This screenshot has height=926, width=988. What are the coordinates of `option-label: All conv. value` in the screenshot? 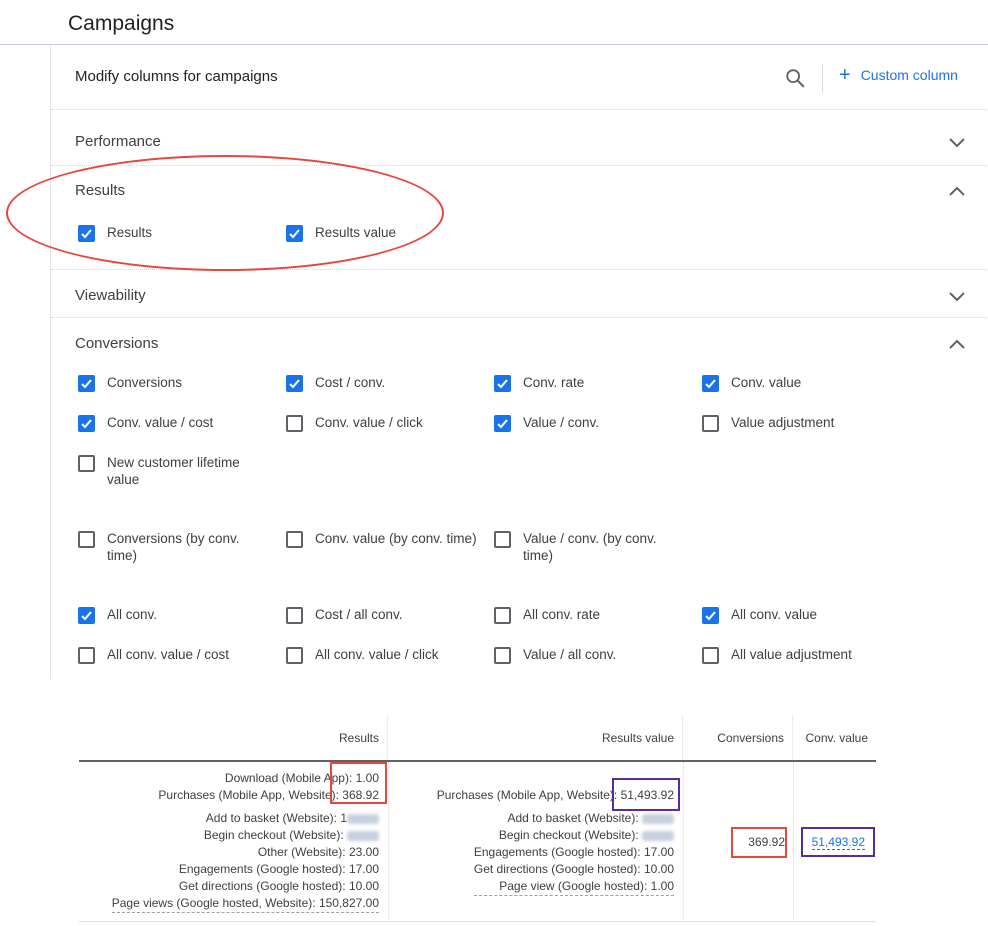 It's located at (774, 614).